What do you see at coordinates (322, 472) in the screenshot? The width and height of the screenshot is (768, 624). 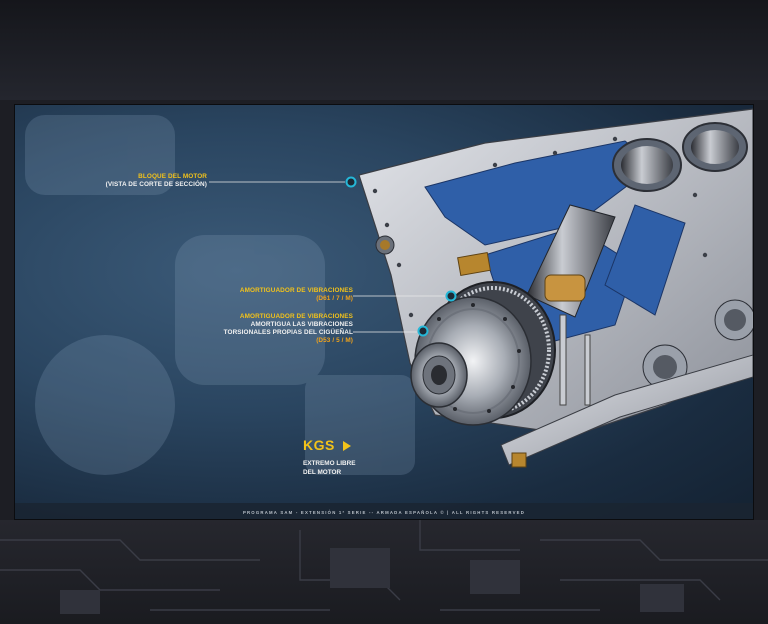 I see `kgs-subtitle-line2: DEL MOTOR` at bounding box center [322, 472].